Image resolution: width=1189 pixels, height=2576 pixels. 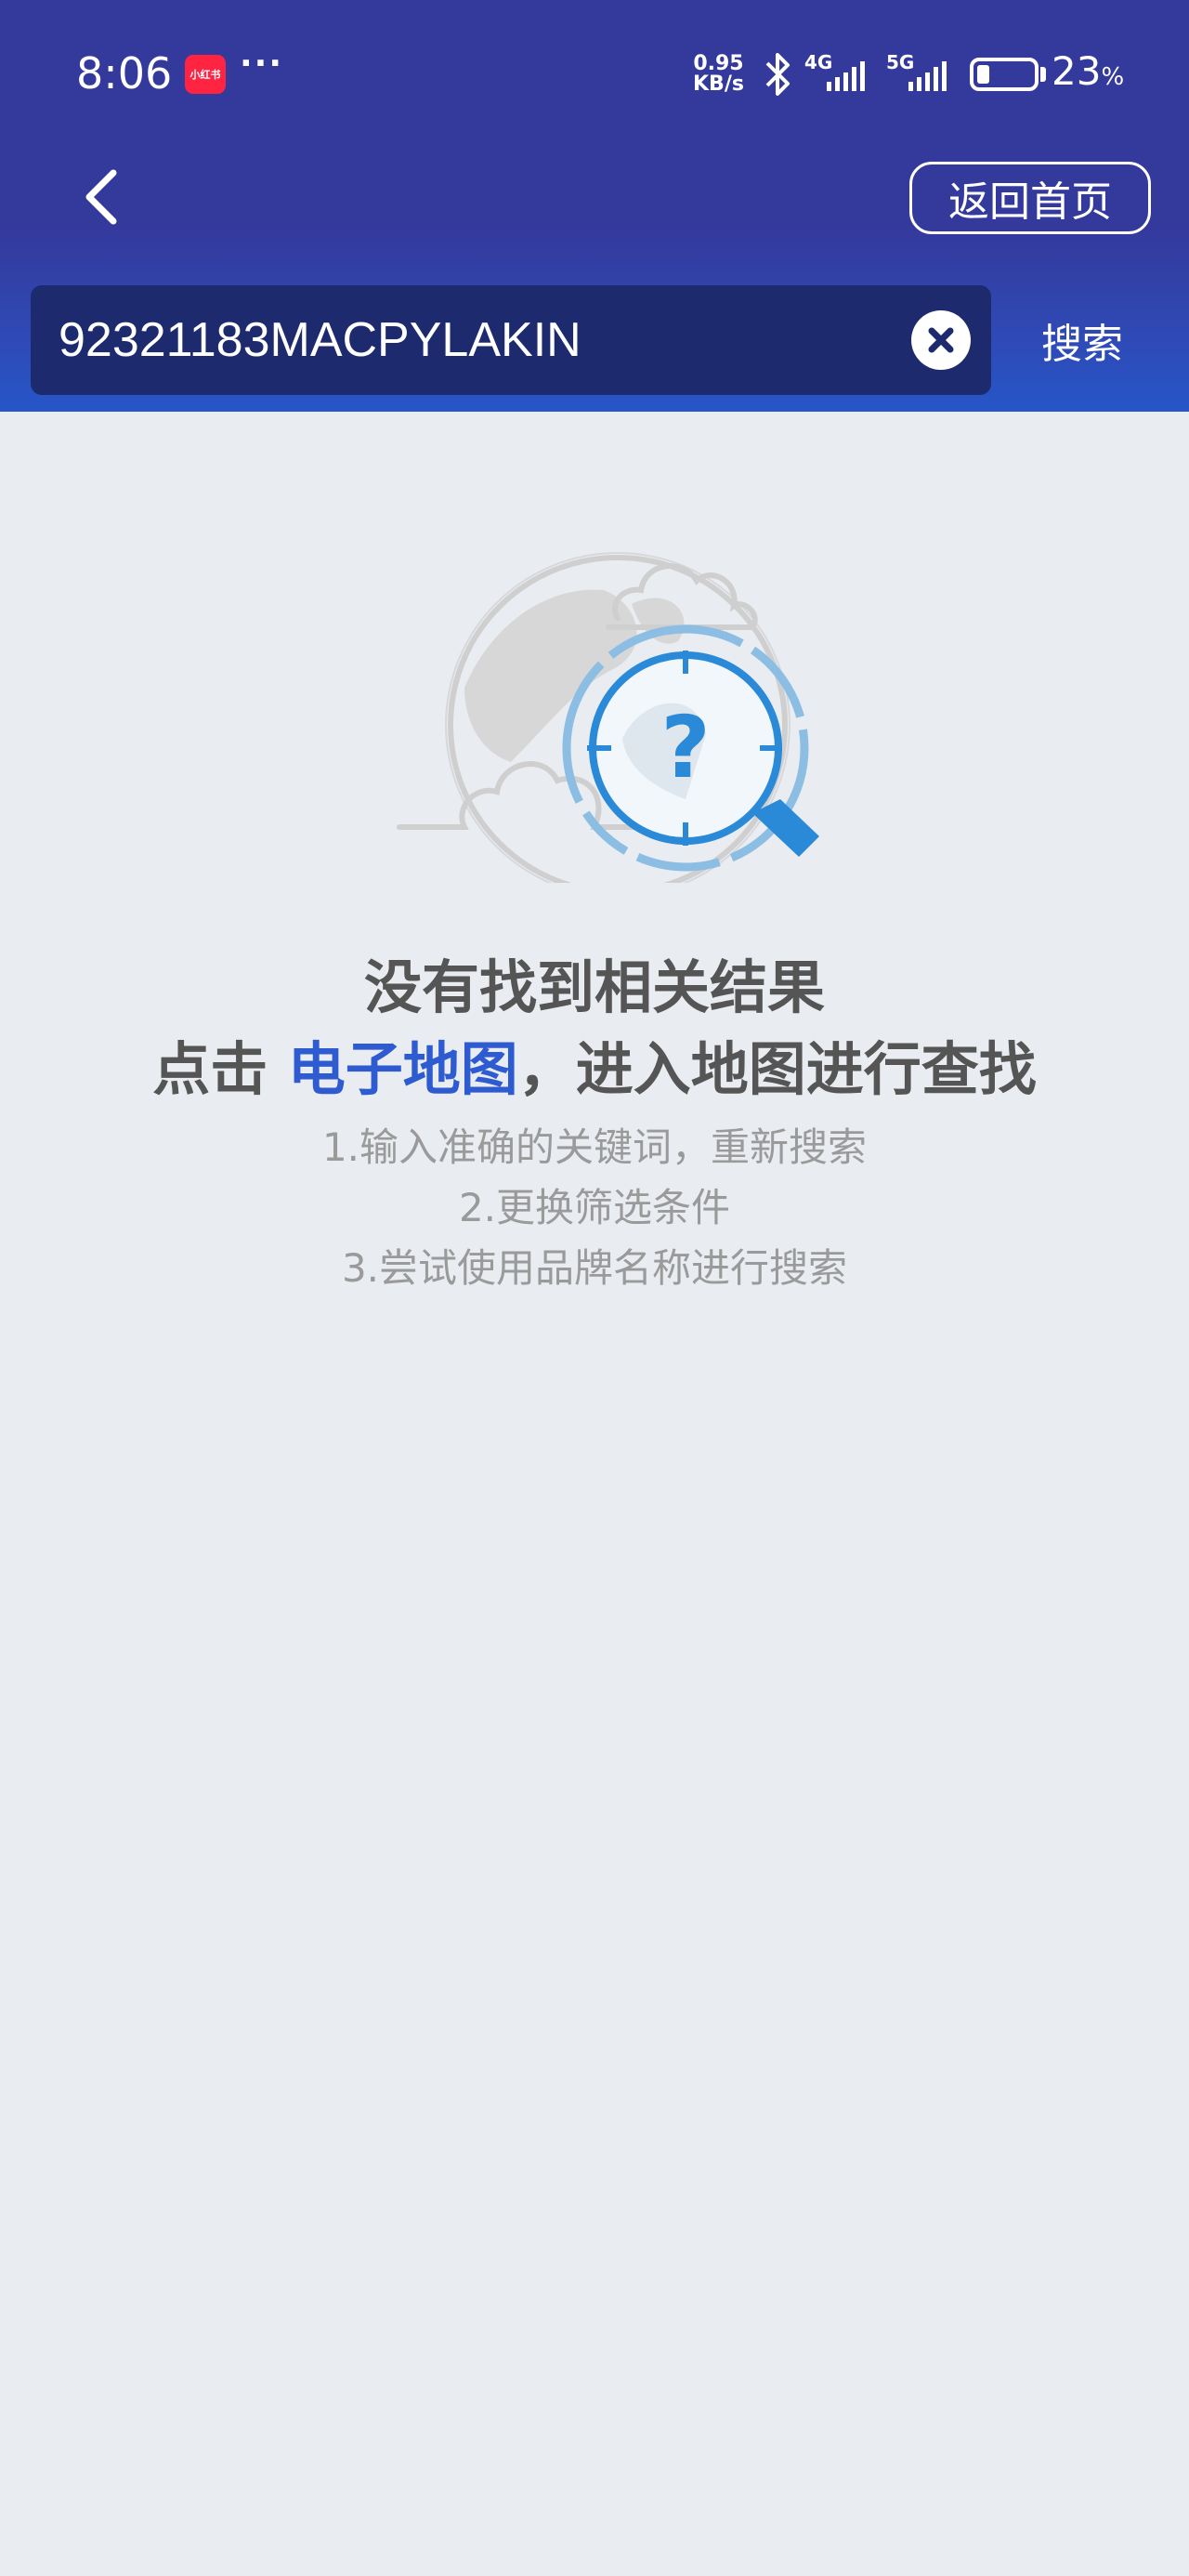 What do you see at coordinates (718, 63) in the screenshot?
I see `network-speed-value: 0.95` at bounding box center [718, 63].